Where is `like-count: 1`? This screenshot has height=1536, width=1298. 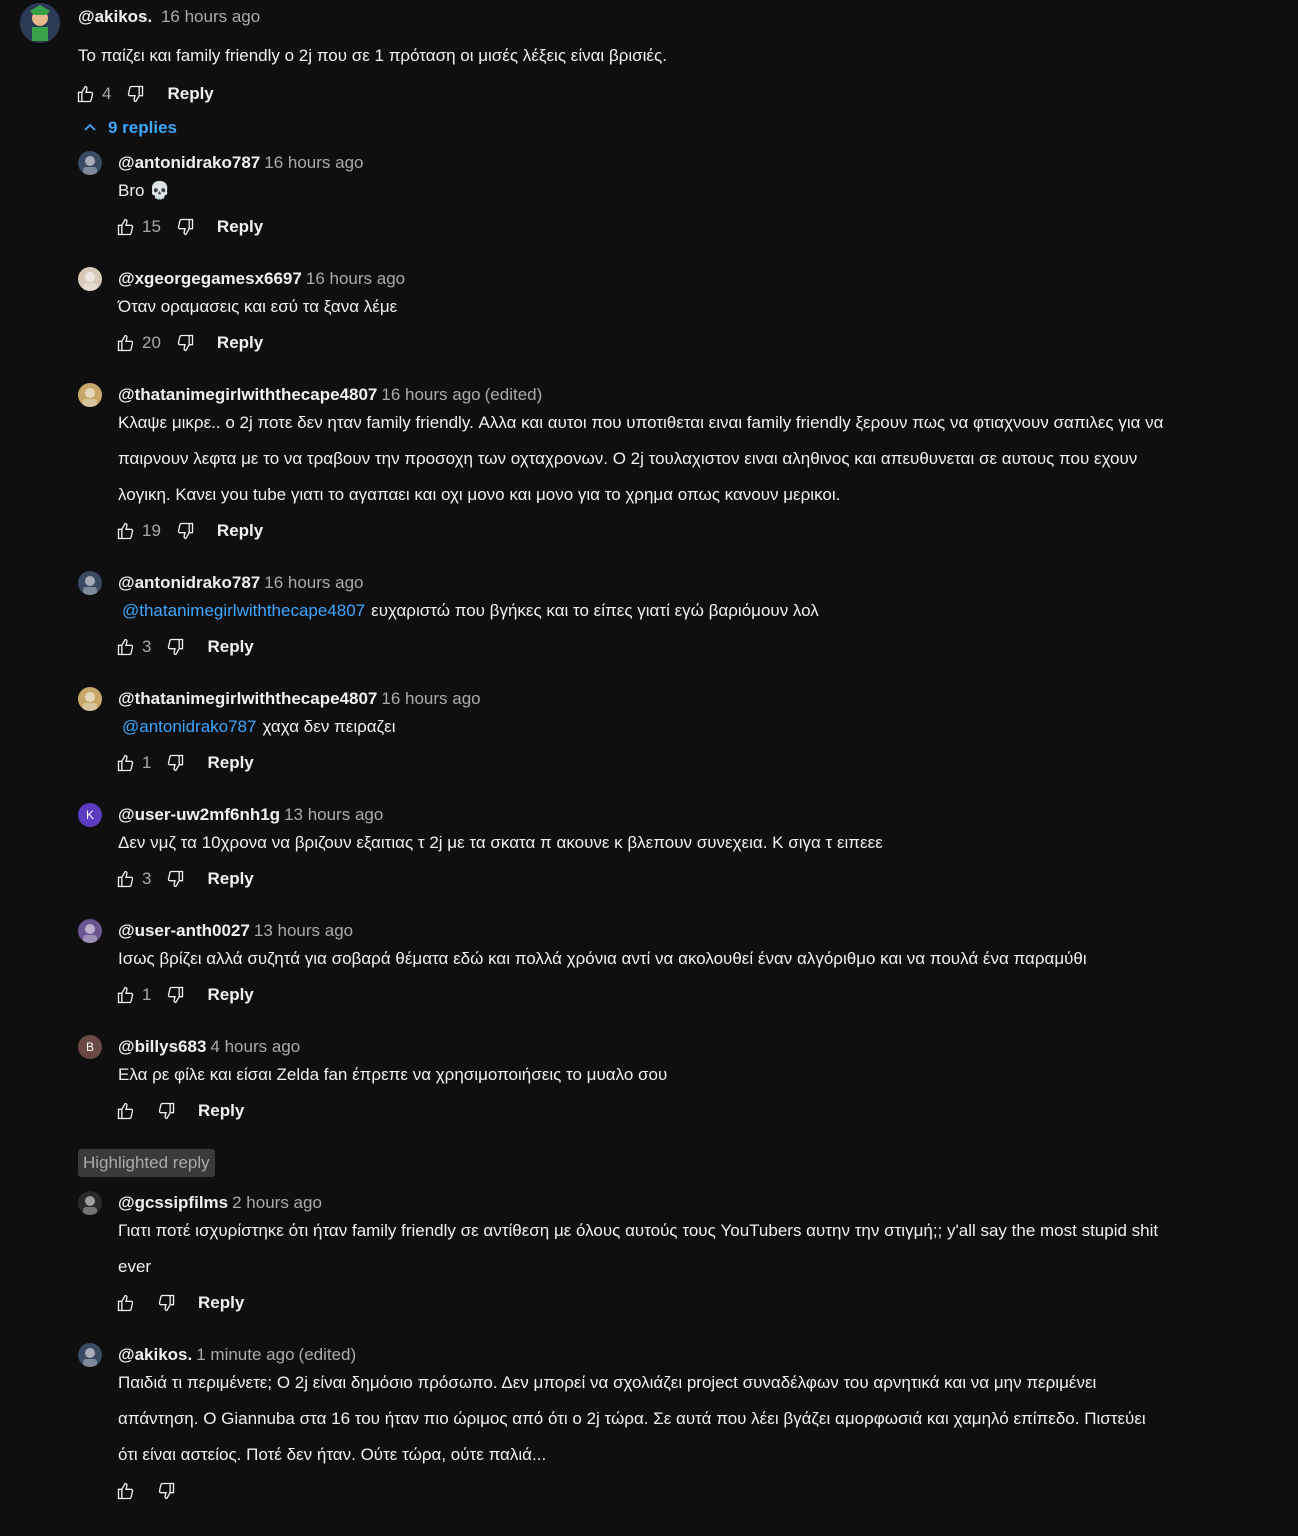
like-count: 1 is located at coordinates (147, 994).